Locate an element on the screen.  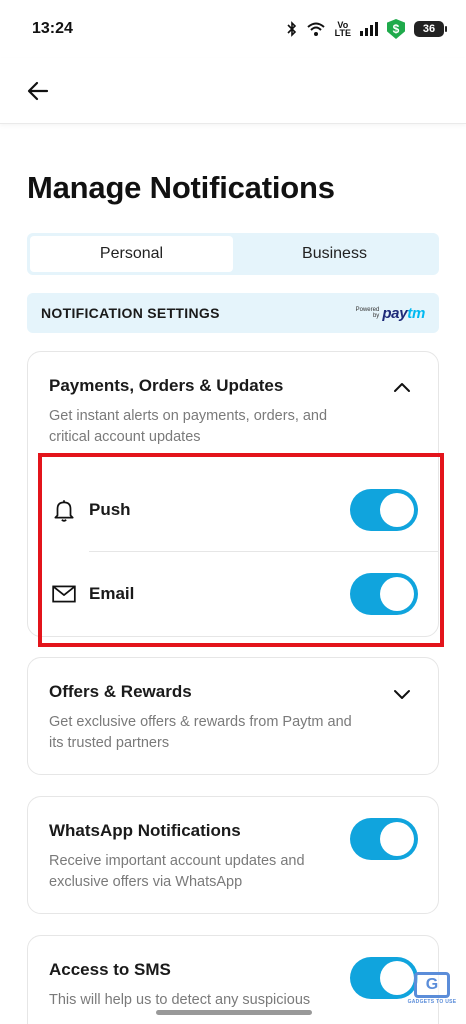
whatsapp-toggle is located at coordinates (384, 839).